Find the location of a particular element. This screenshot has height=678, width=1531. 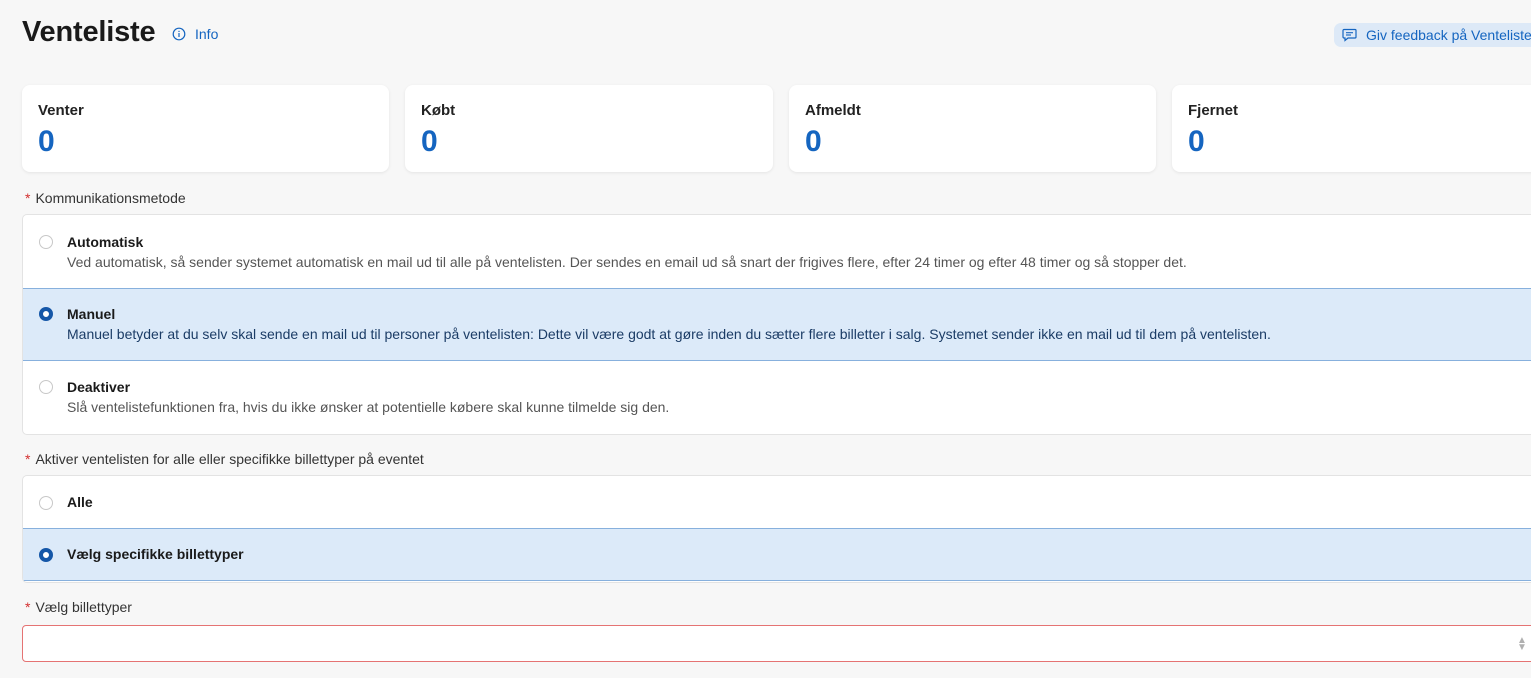

ticket-select-label: * Vælg billettyper is located at coordinates (78, 607).